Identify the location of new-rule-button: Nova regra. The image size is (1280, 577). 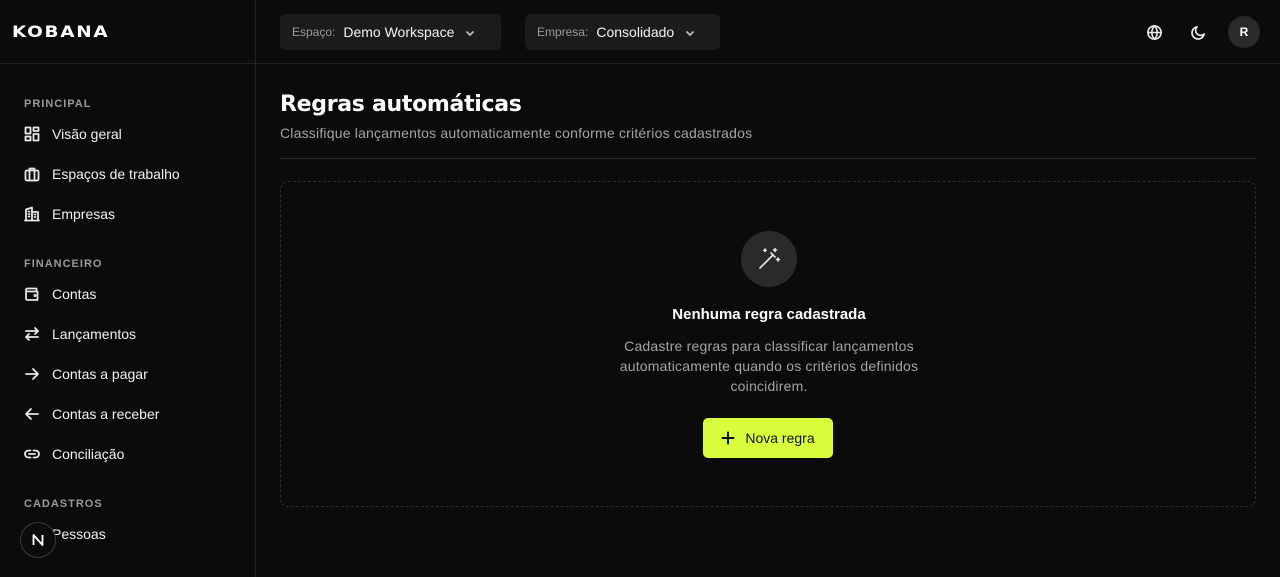
(768, 438).